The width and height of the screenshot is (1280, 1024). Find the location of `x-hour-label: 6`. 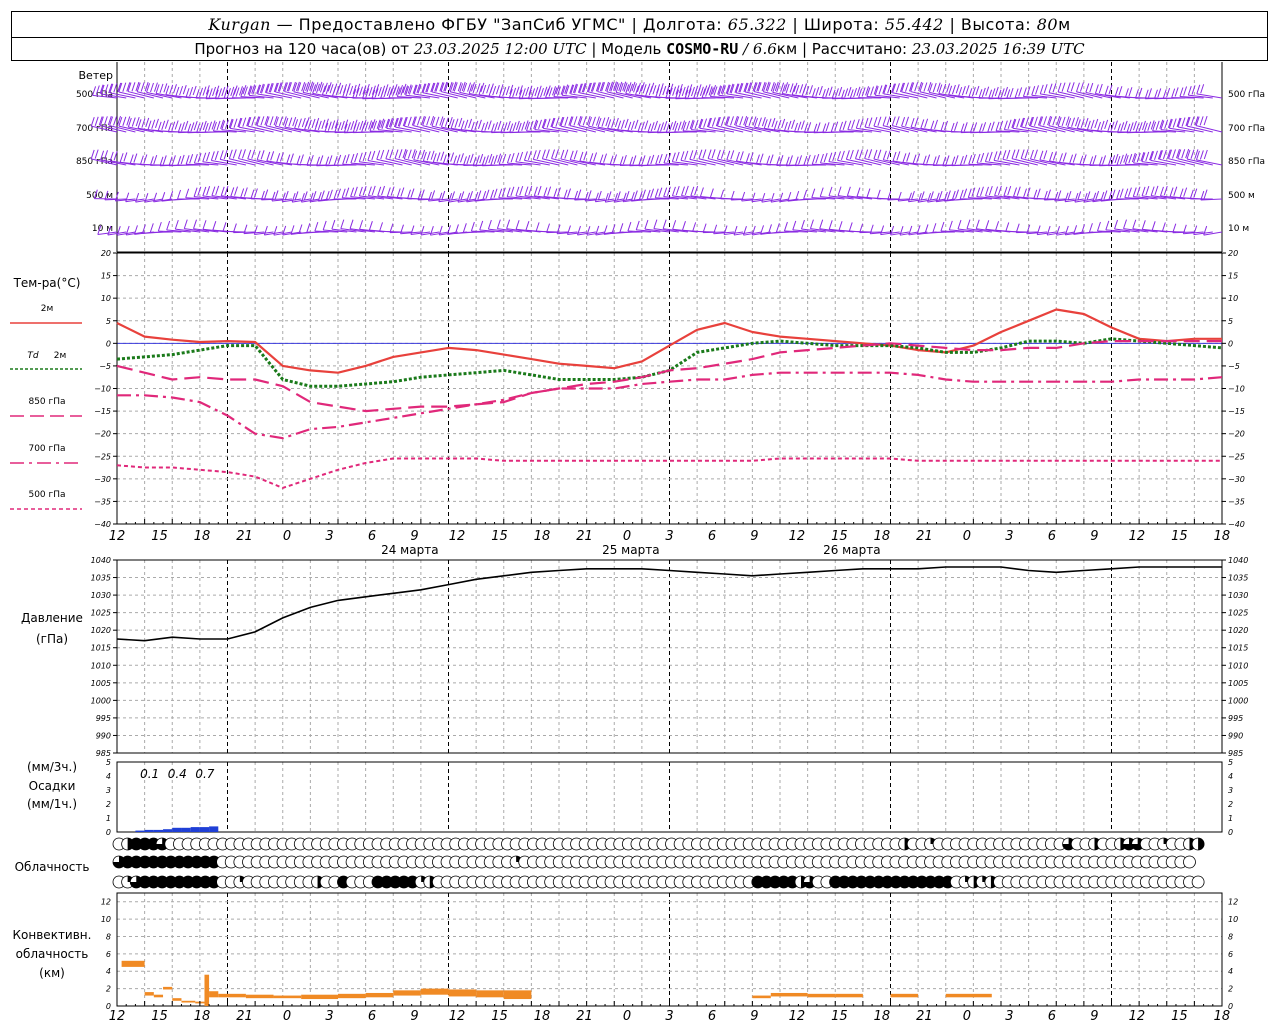

x-hour-label: 6 is located at coordinates (1052, 536).